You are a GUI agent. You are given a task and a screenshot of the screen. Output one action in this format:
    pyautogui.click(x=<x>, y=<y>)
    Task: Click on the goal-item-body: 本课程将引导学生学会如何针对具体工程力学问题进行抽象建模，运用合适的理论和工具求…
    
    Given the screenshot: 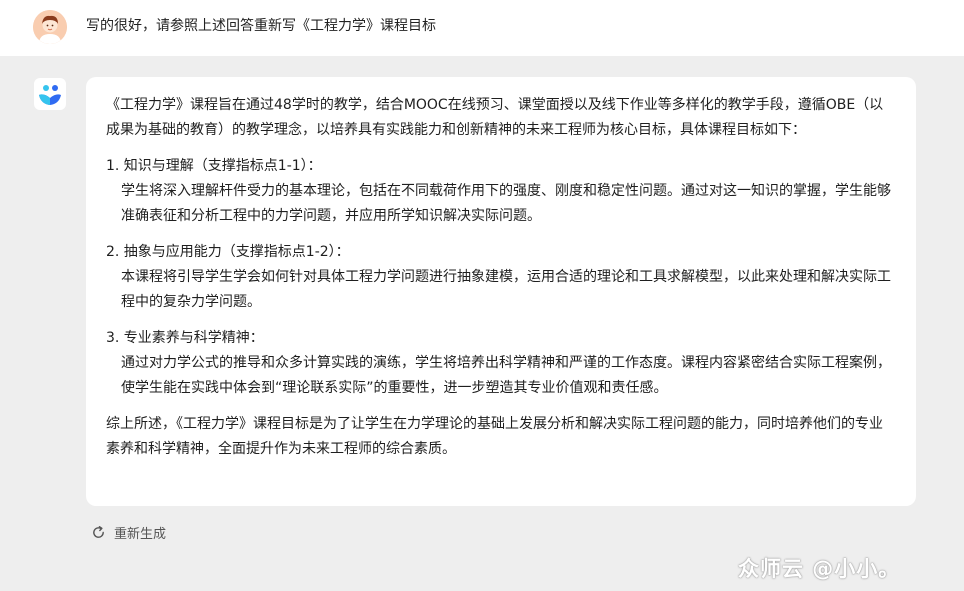 What is the action you would take?
    pyautogui.click(x=506, y=289)
    